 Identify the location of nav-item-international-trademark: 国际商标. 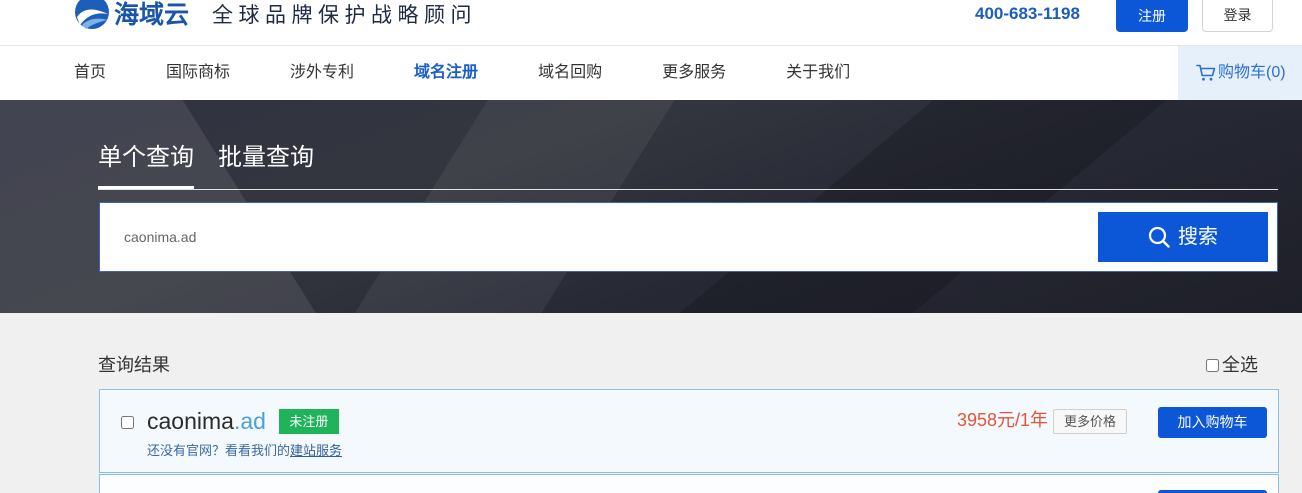
(198, 73).